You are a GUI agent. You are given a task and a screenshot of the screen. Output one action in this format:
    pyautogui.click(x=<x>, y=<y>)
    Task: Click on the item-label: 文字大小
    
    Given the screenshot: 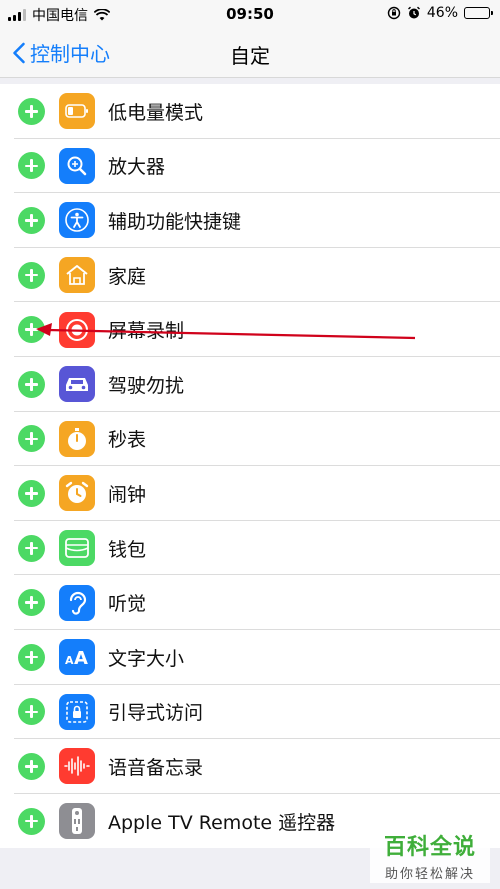 What is the action you would take?
    pyautogui.click(x=146, y=658)
    